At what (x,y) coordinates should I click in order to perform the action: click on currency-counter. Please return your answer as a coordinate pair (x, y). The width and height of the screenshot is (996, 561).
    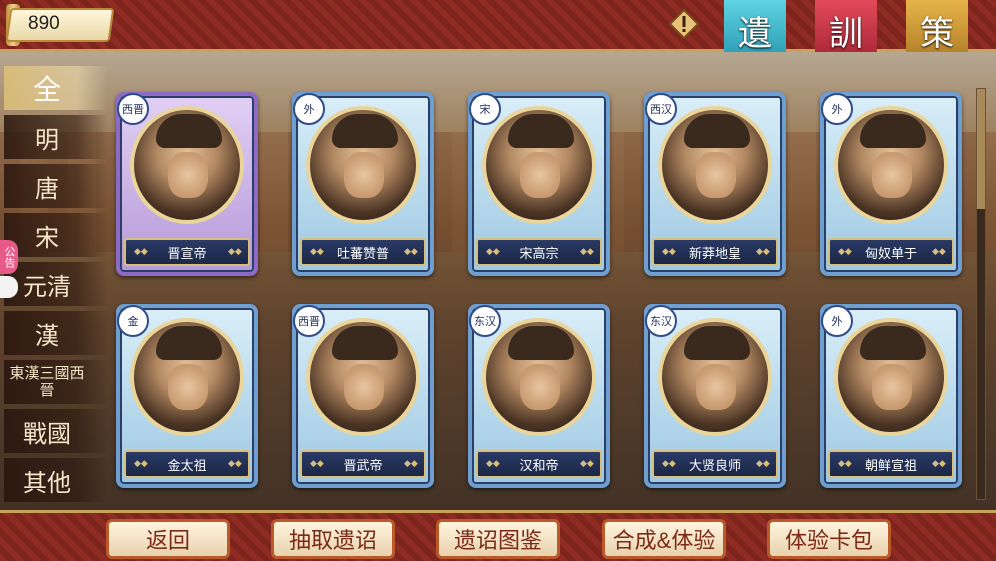
    Looking at the image, I should click on (60, 25).